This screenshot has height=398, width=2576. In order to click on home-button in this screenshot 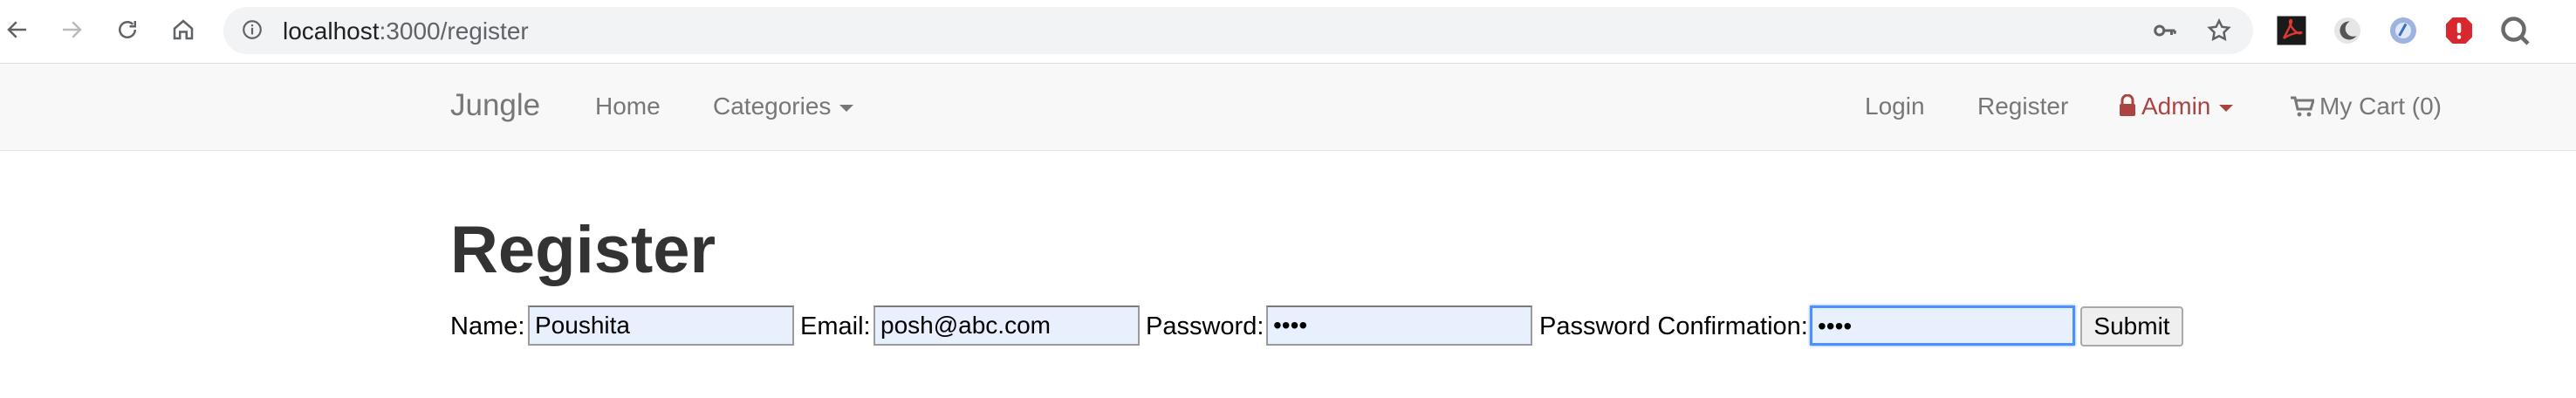, I will do `click(184, 30)`.